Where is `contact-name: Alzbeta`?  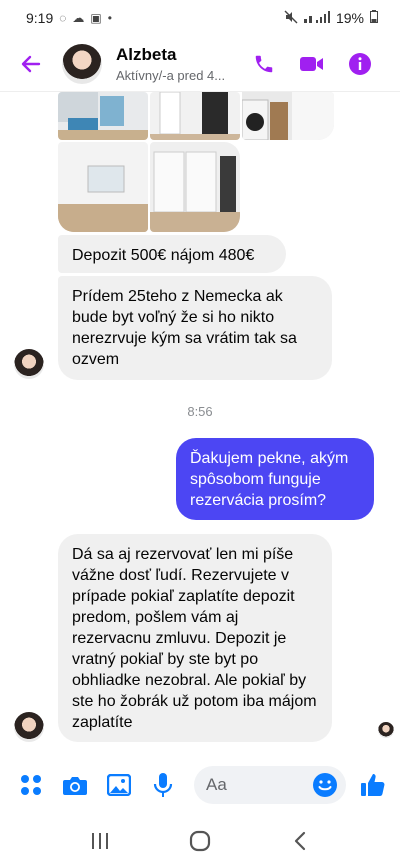 contact-name: Alzbeta is located at coordinates (146, 54).